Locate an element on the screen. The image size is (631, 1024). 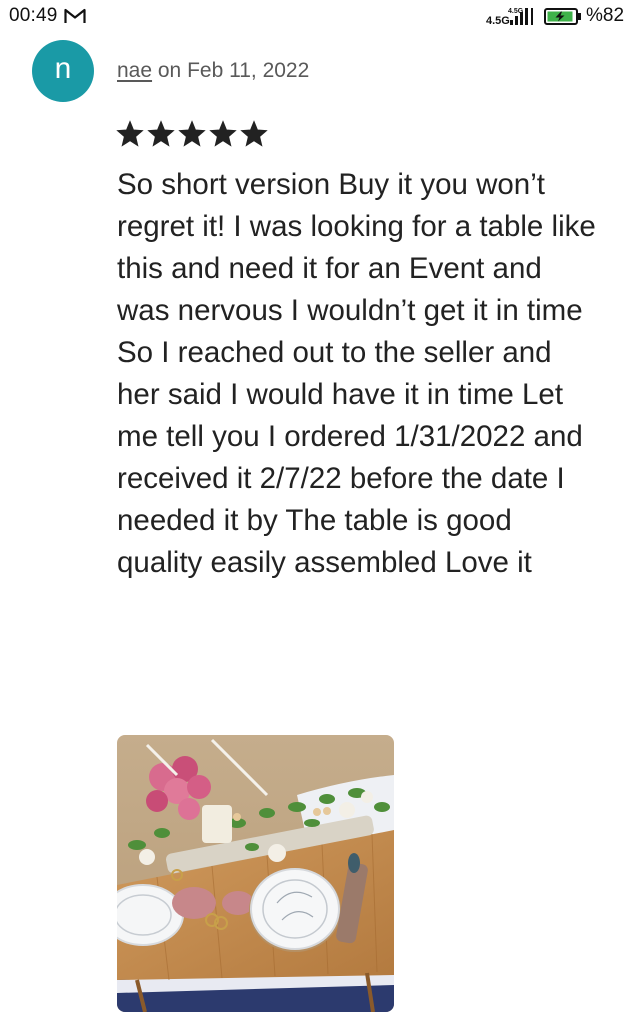
network-signal-icon: 4.5G 4.5G is located at coordinates (509, 17).